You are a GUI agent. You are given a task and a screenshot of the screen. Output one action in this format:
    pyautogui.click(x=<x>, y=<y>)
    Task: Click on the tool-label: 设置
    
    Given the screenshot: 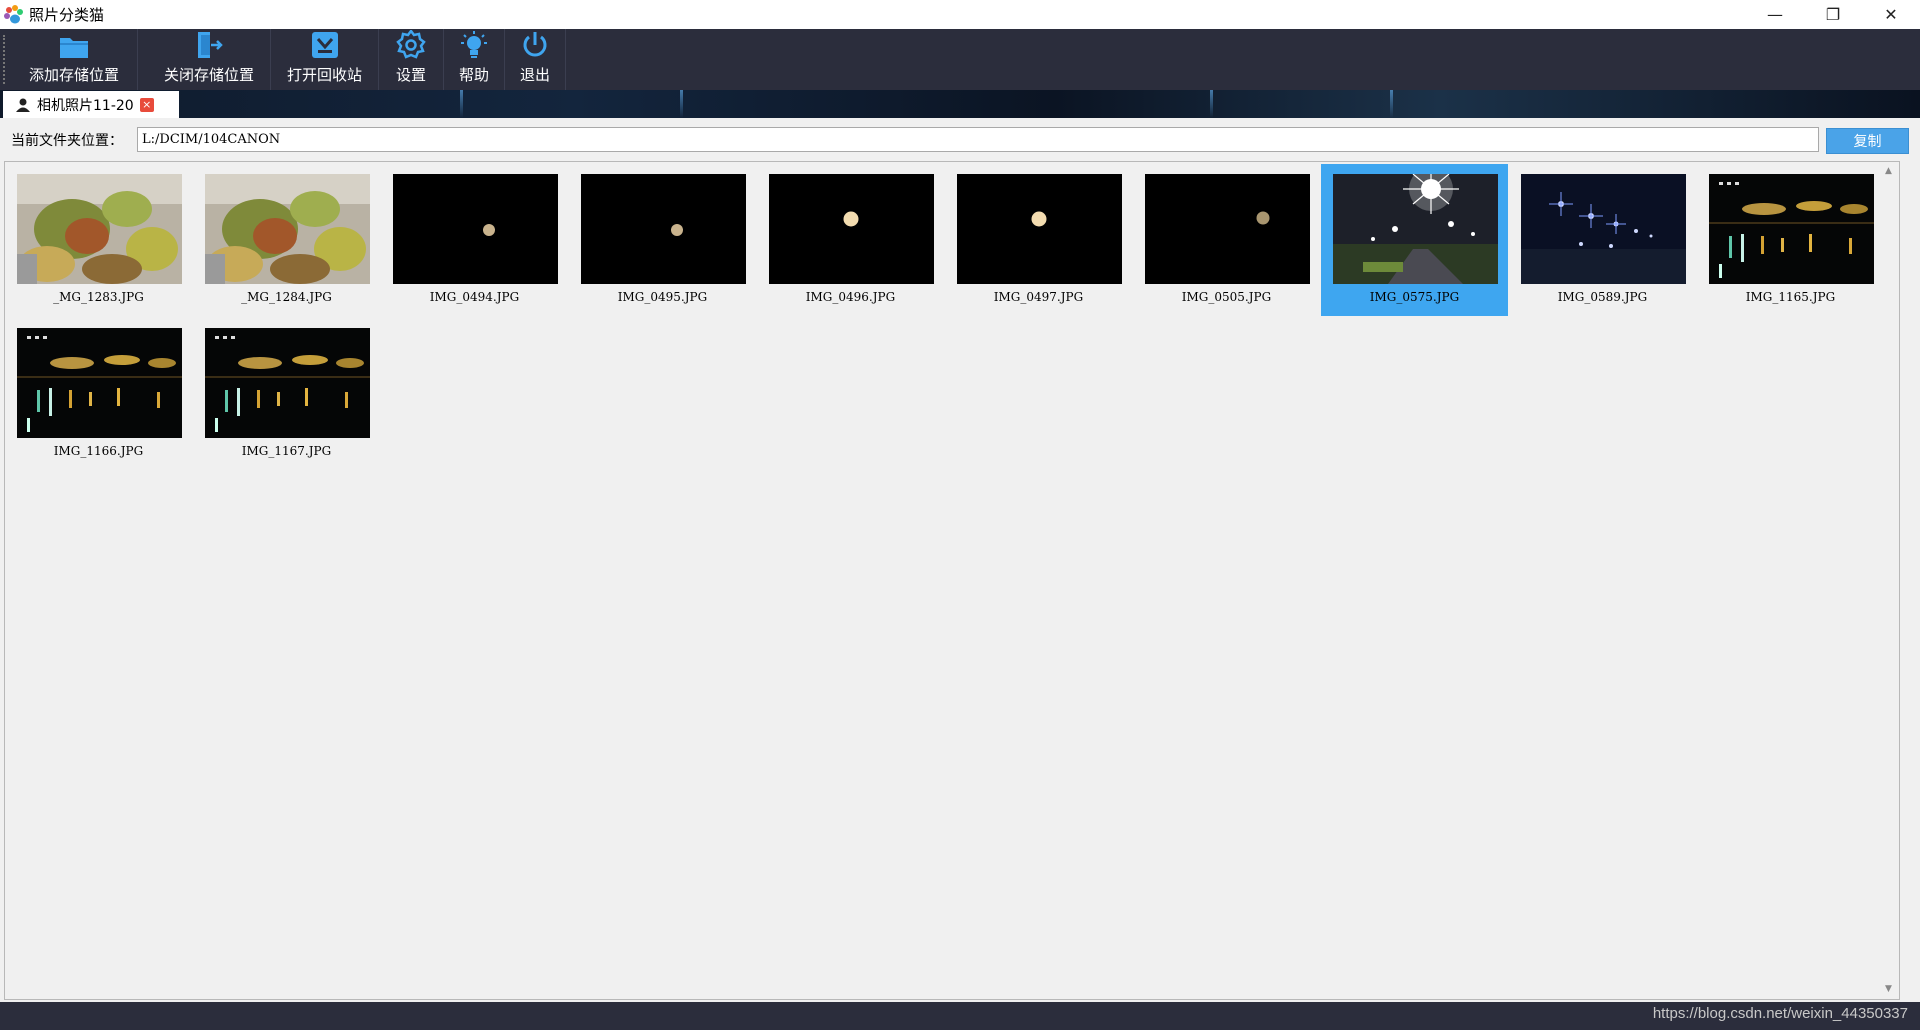 What is the action you would take?
    pyautogui.click(x=411, y=75)
    